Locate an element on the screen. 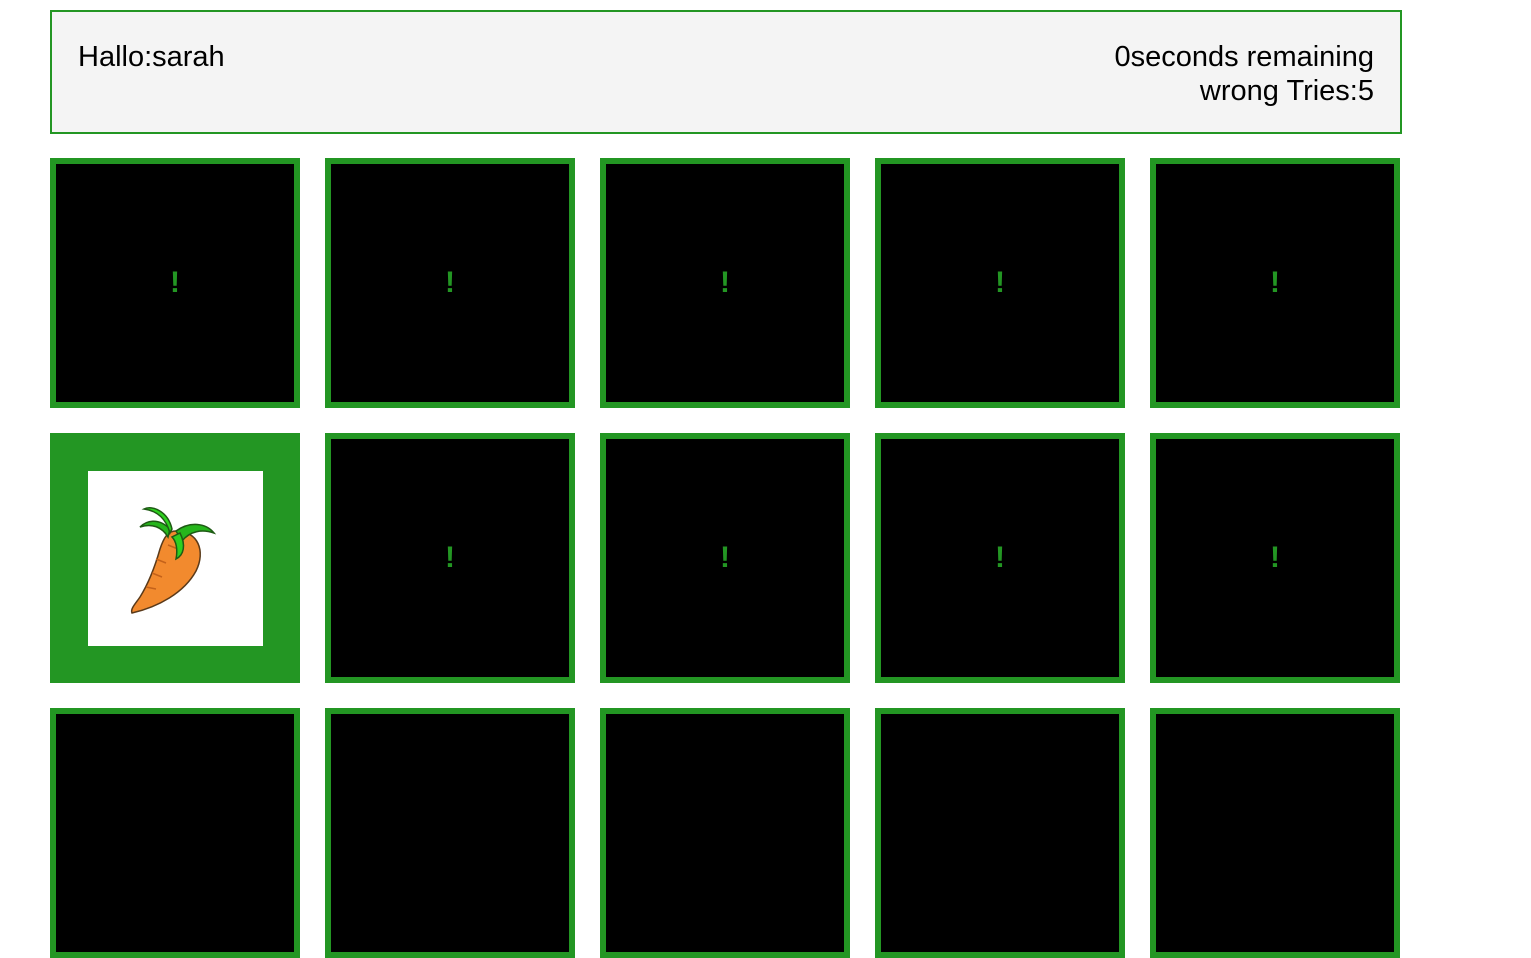 This screenshot has height=958, width=1531. player-greeting: Hallo:sarah is located at coordinates (151, 57).